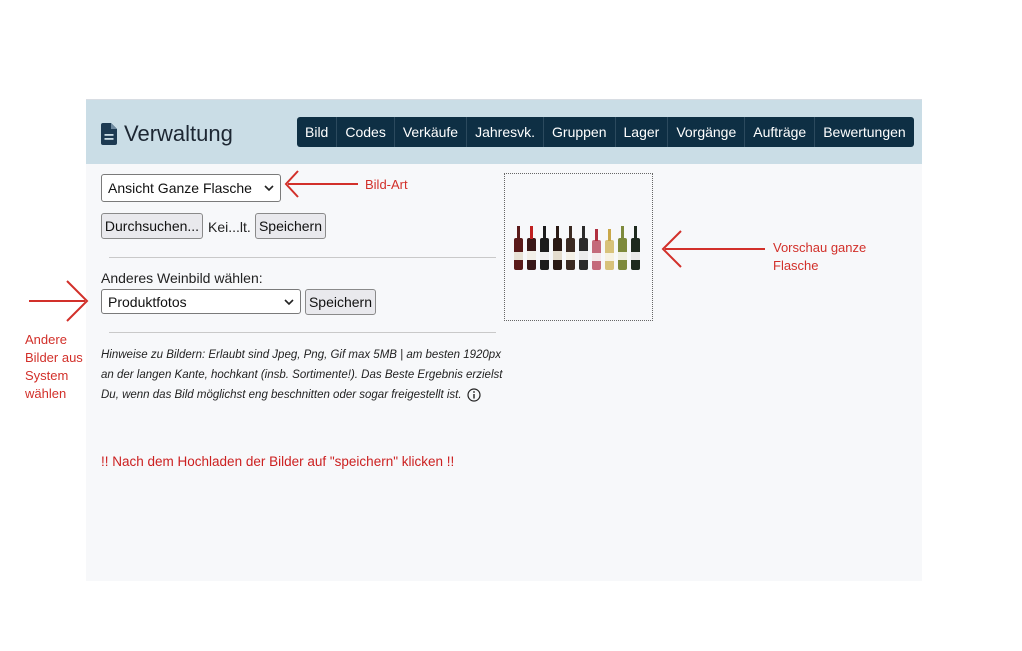  I want to click on other-image-label: Anderes Weinbild wählen:, so click(182, 278).